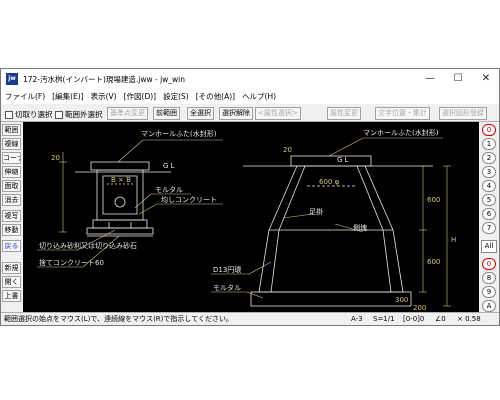  I want to click on outside-select-label: 範囲外選択, so click(84, 114).